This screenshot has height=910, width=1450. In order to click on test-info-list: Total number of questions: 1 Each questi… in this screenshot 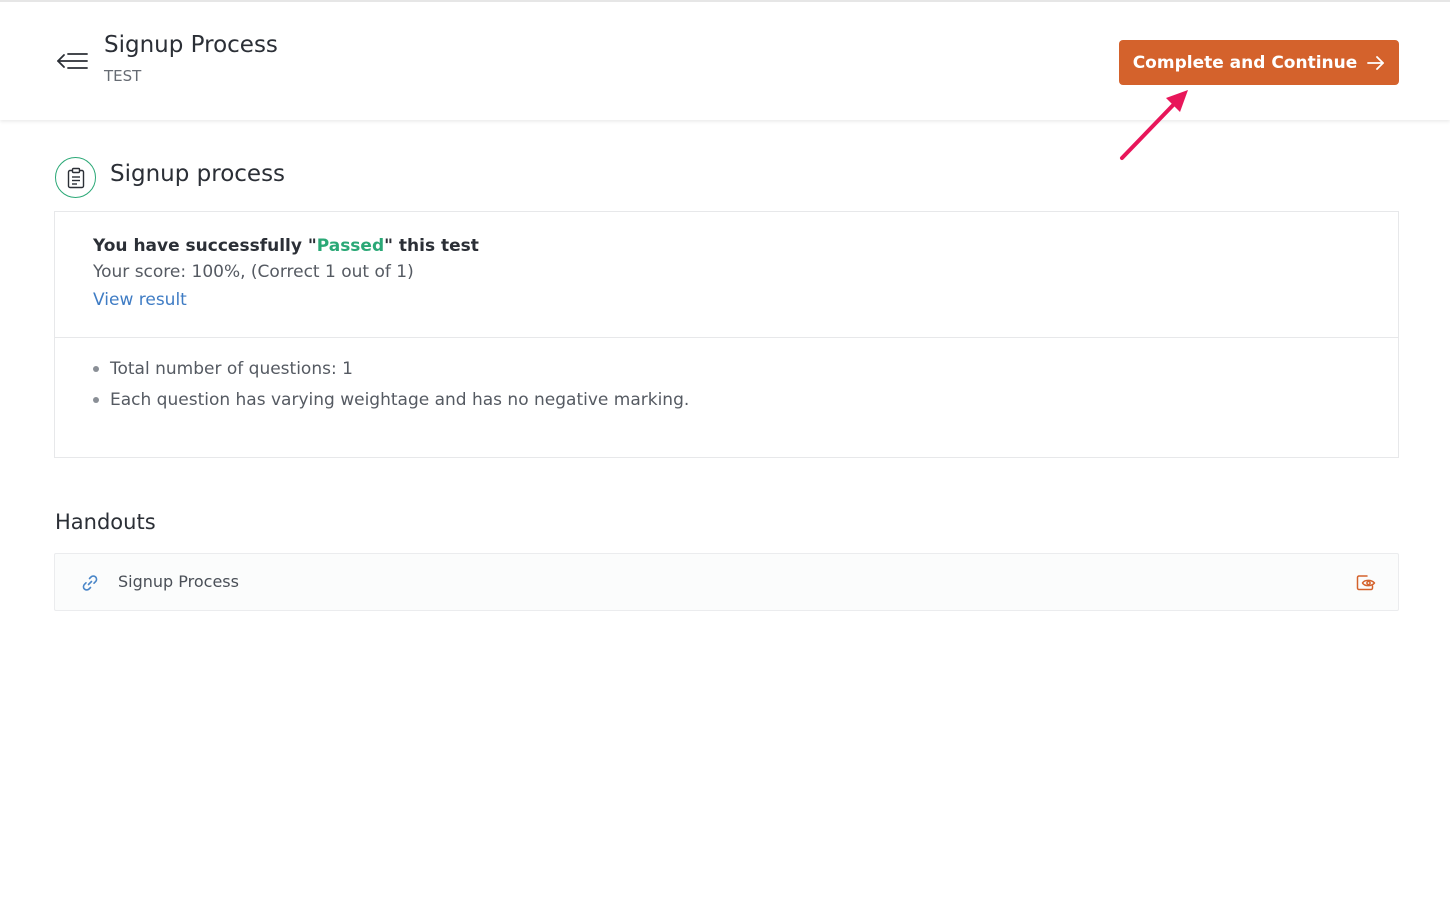, I will do `click(391, 388)`.